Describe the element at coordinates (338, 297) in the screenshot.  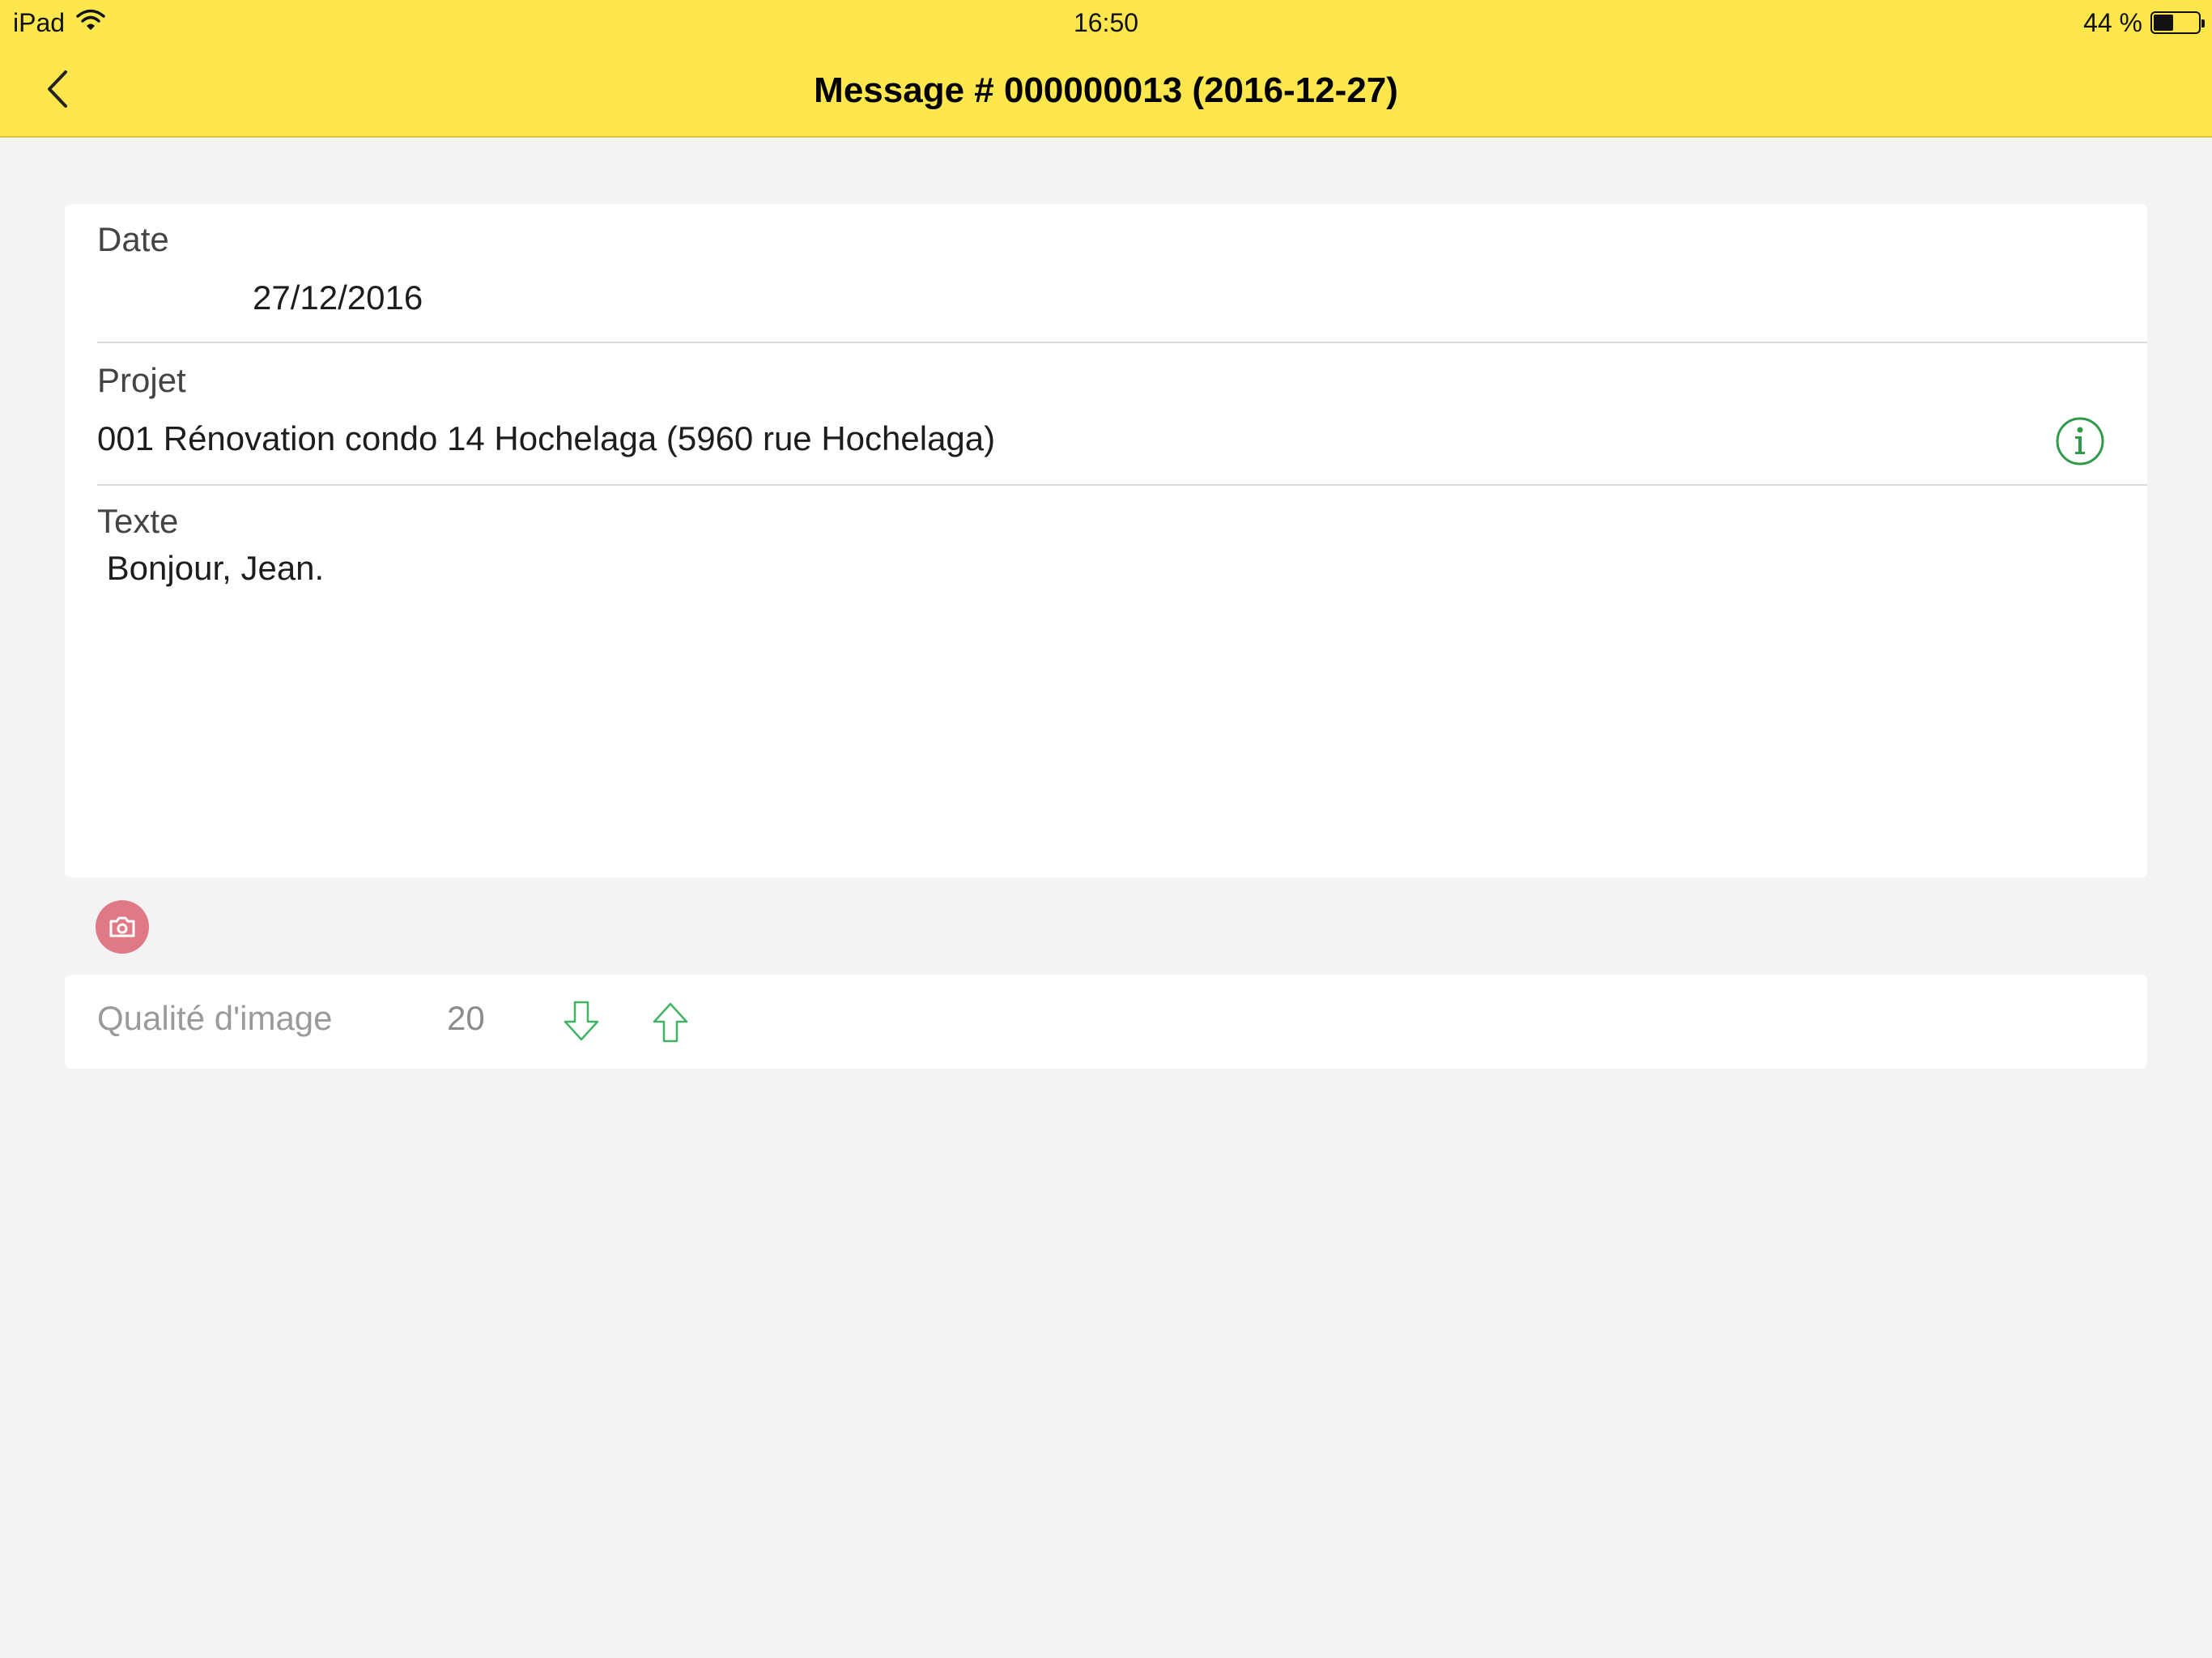
I see `date-value: 27/12/2016` at that location.